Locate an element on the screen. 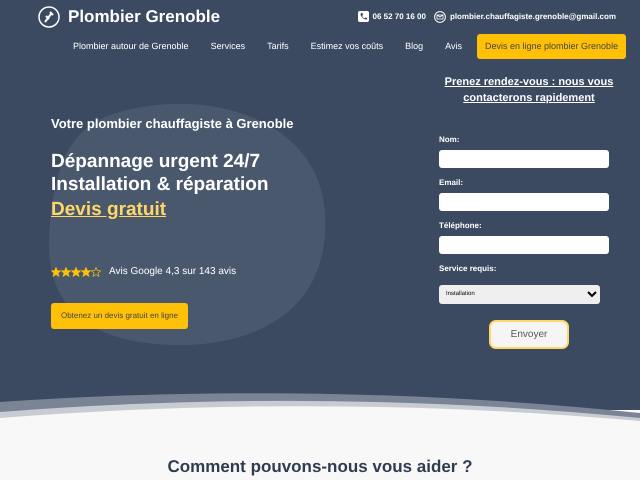 The width and height of the screenshot is (640, 480). nav-link: Avis is located at coordinates (453, 46).